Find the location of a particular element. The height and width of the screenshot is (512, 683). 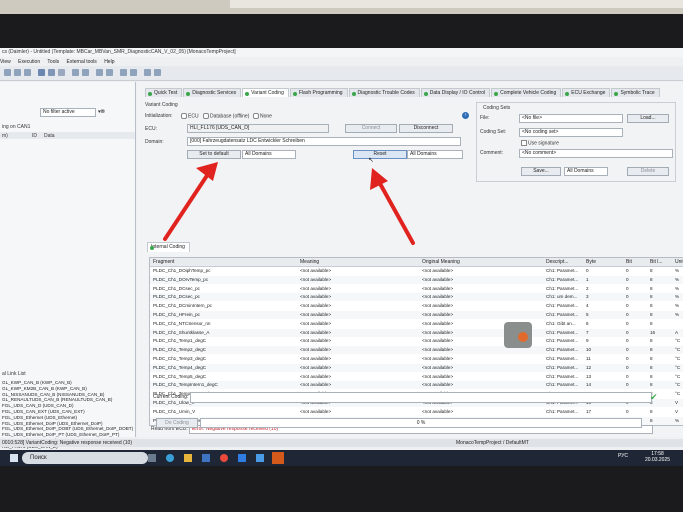

annotation-arrows is located at coordinates (289, 203).